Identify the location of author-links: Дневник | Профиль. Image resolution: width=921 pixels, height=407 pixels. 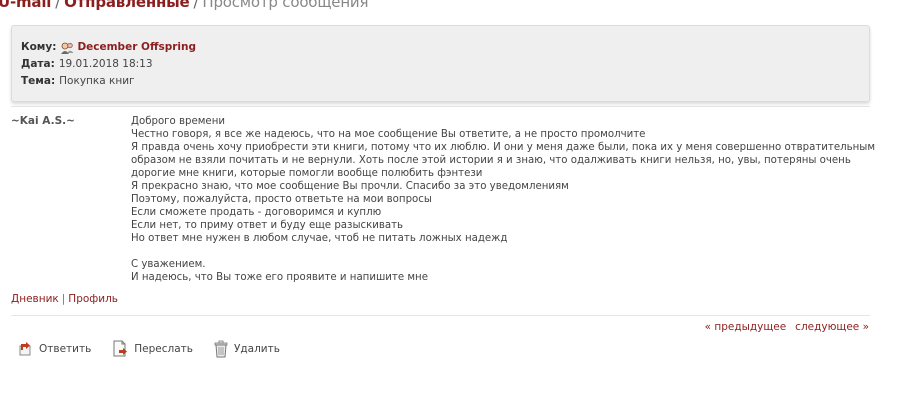
(64, 299).